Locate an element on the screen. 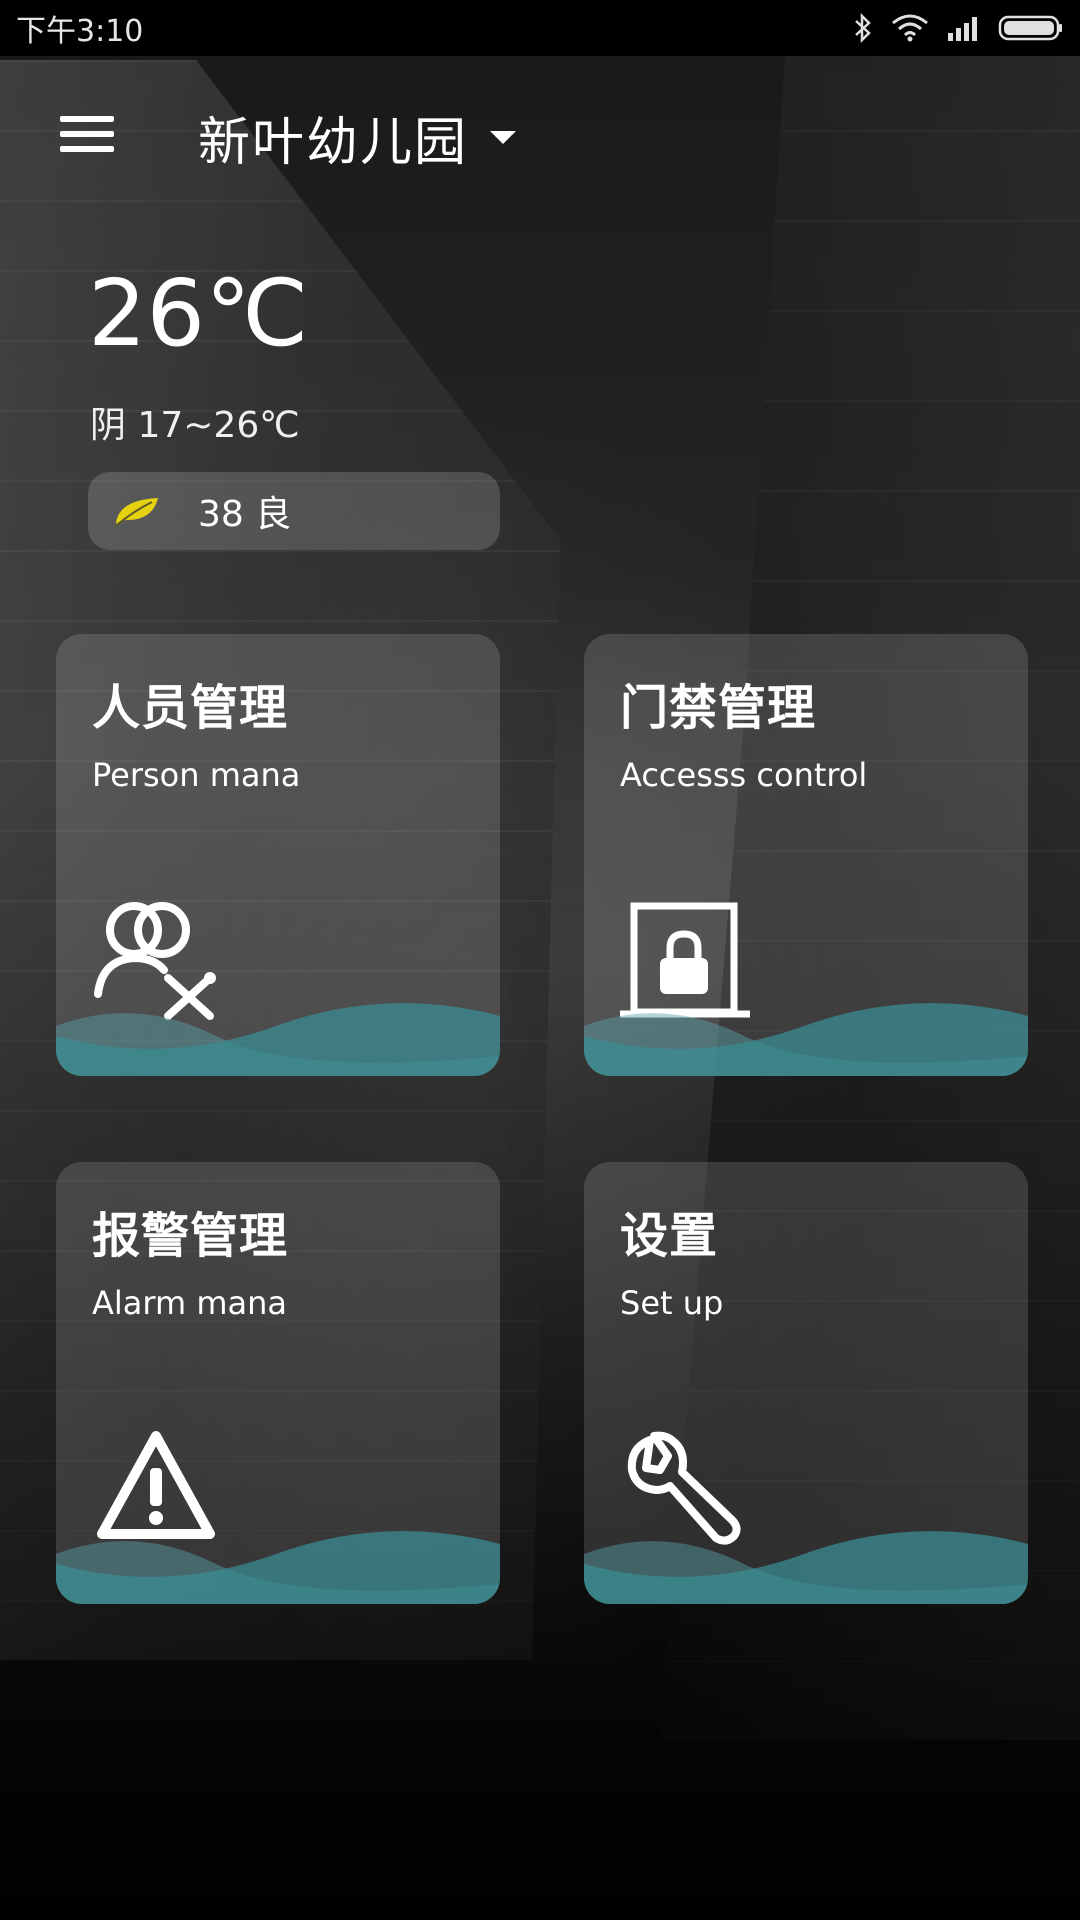 This screenshot has height=1920, width=1080. leaf-icon is located at coordinates (137, 513).